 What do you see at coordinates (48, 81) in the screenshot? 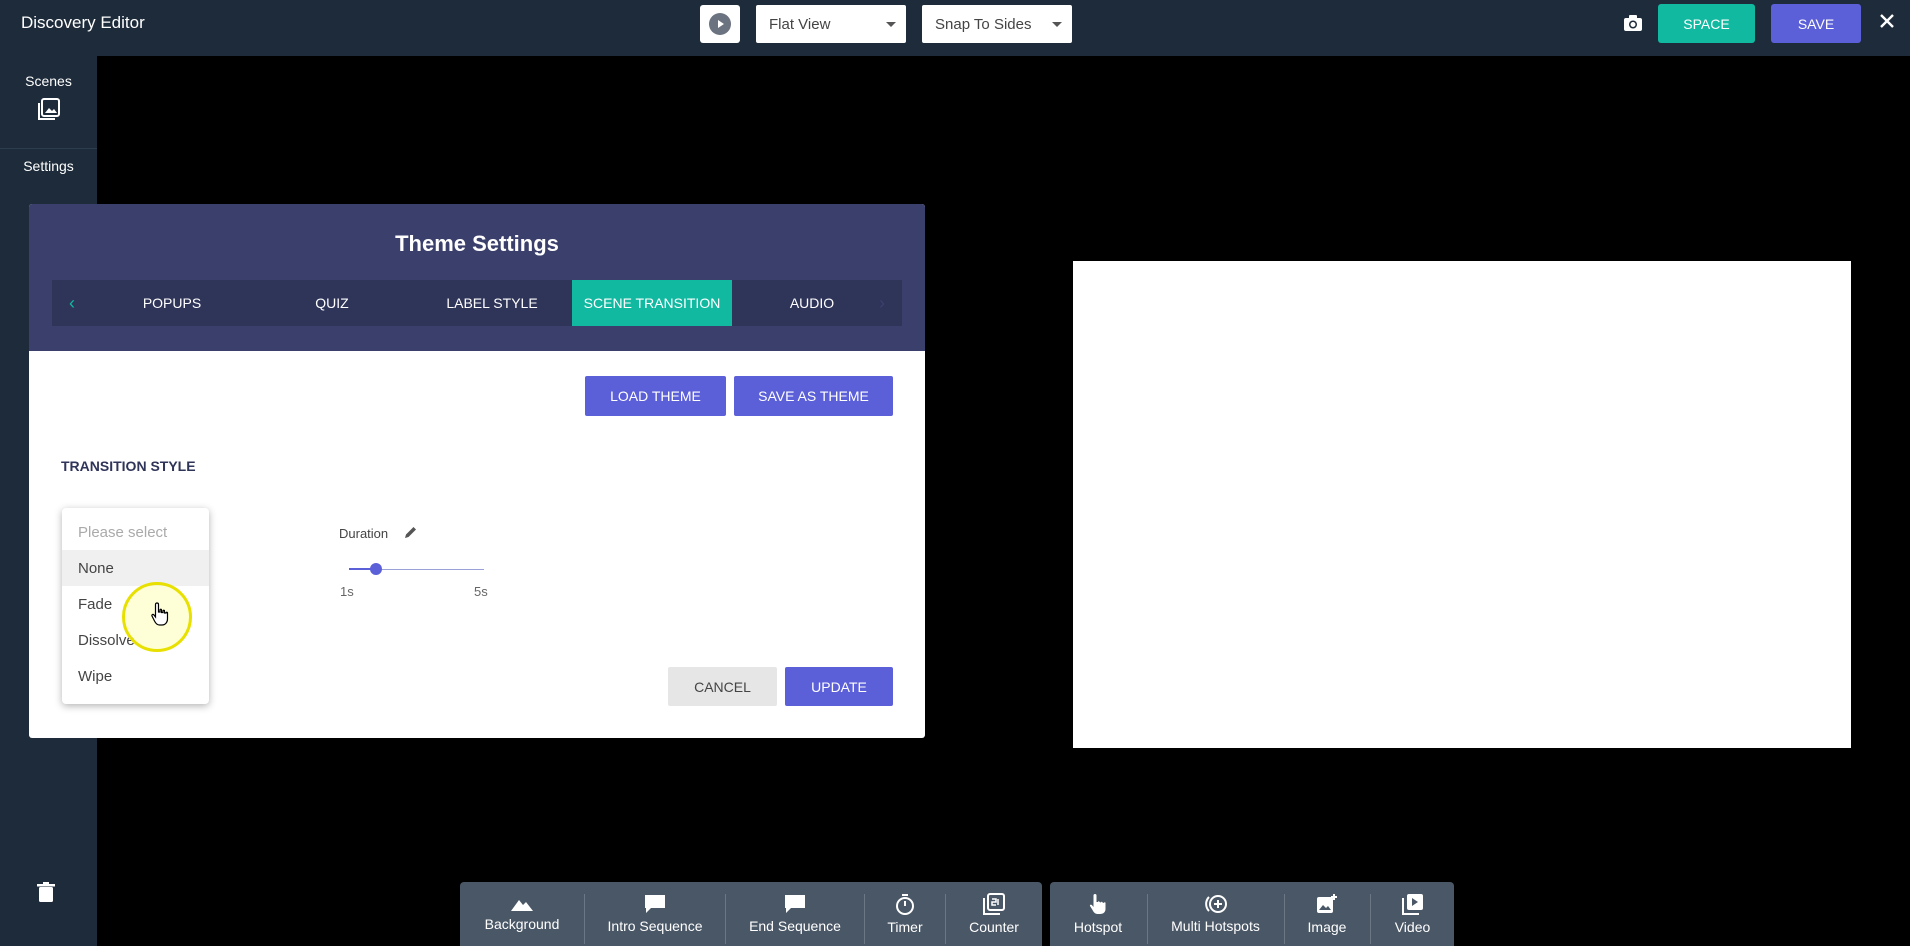
I see `sidebar-item-label: Scenes` at bounding box center [48, 81].